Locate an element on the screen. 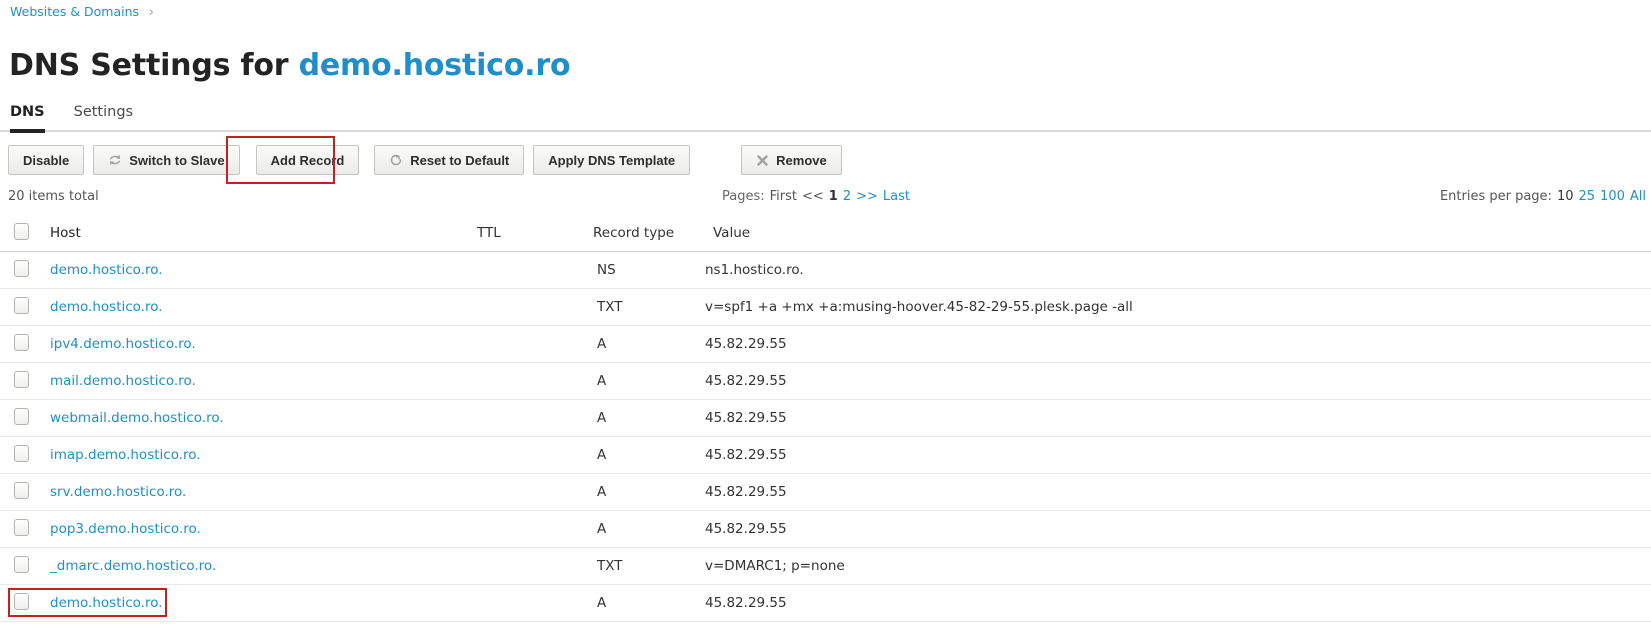 The image size is (1651, 637). entries-option-100: 100 is located at coordinates (1612, 196).